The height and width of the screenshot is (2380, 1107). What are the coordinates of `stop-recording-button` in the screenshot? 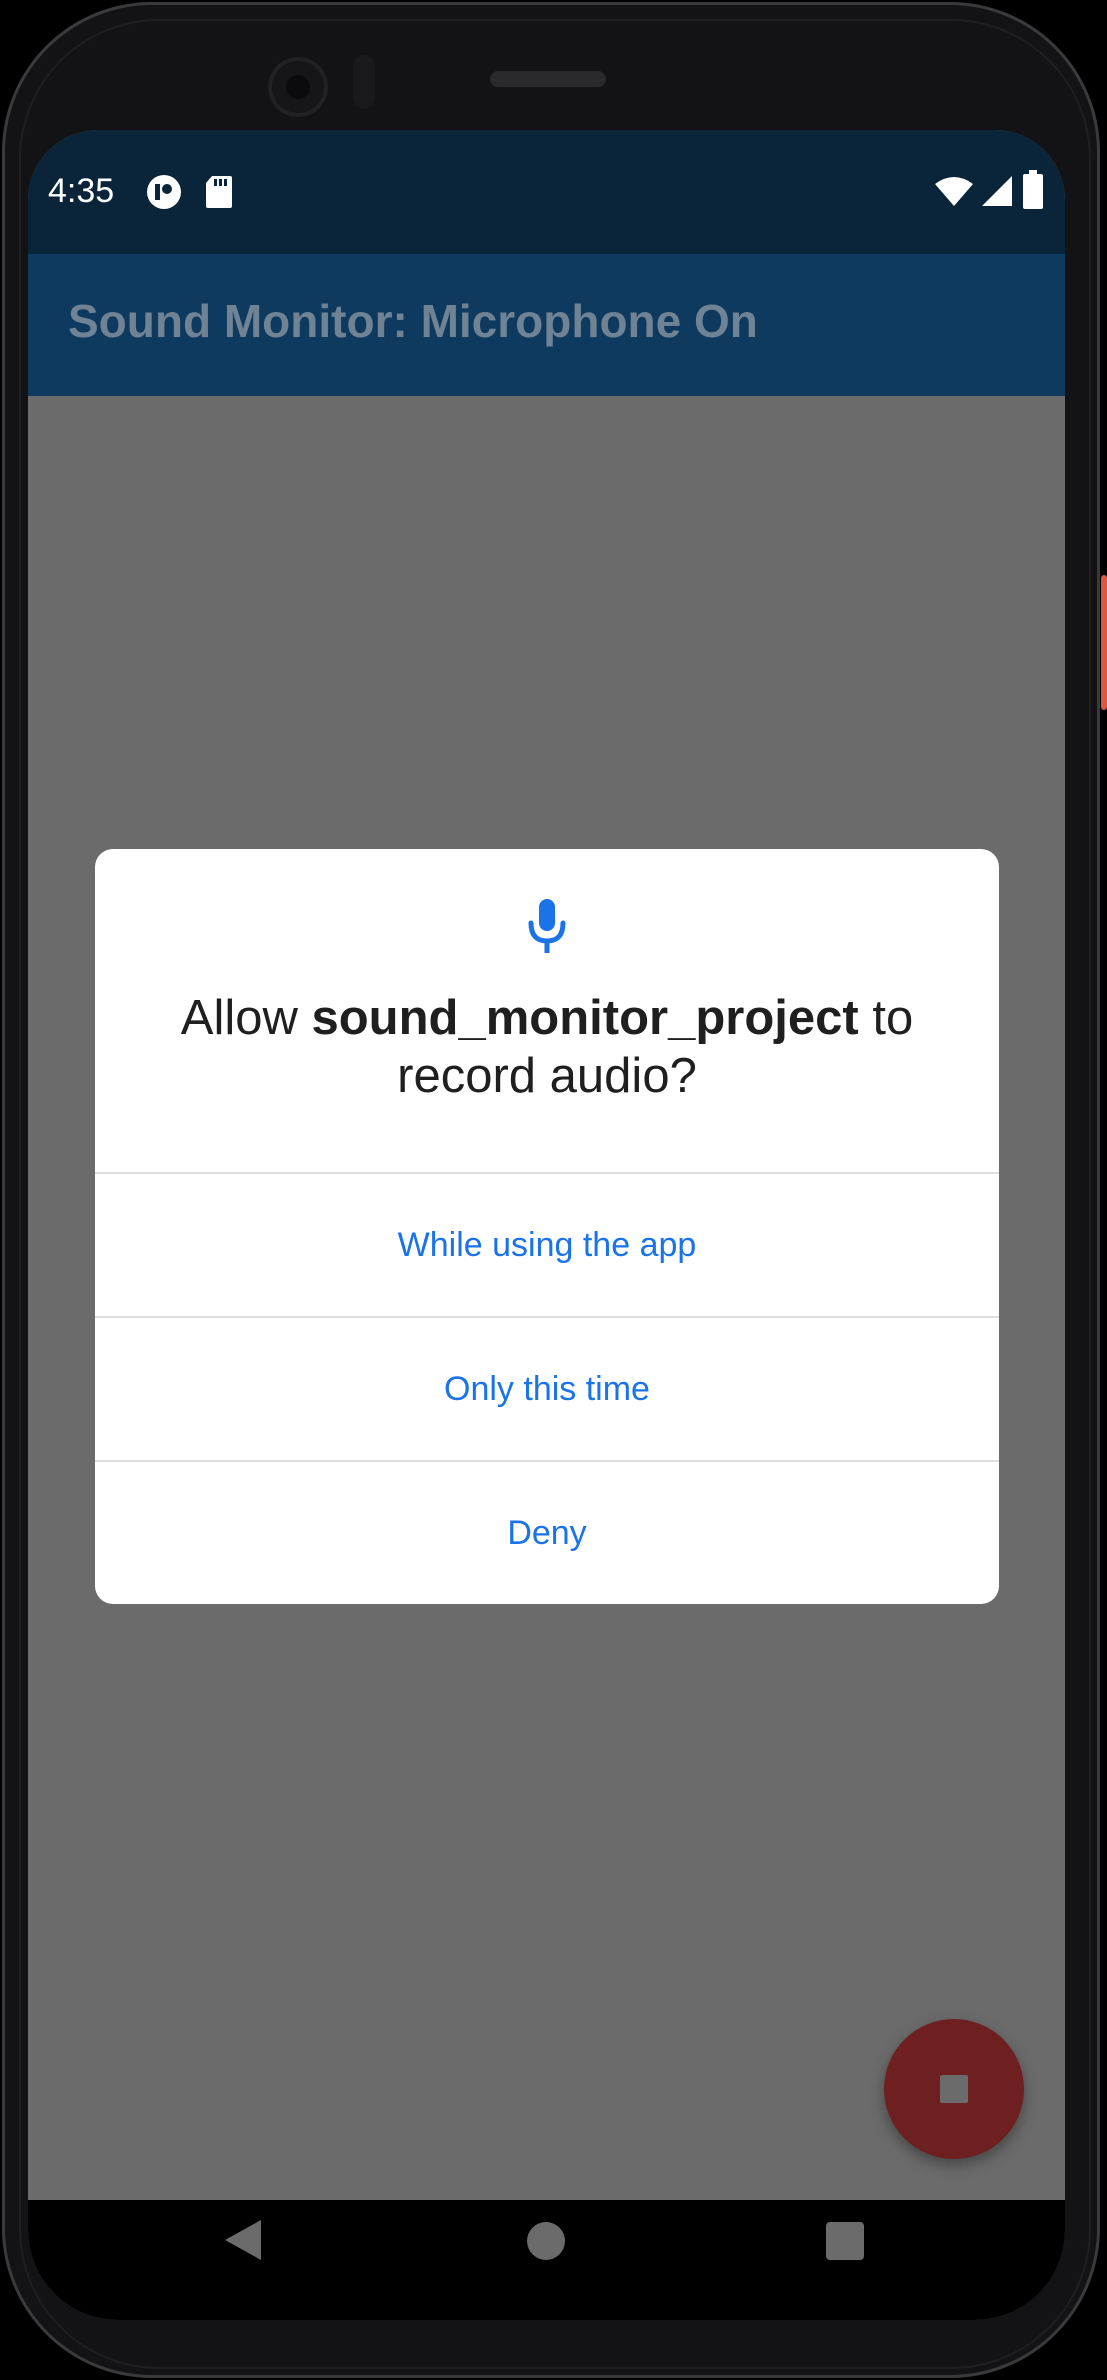 It's located at (954, 2089).